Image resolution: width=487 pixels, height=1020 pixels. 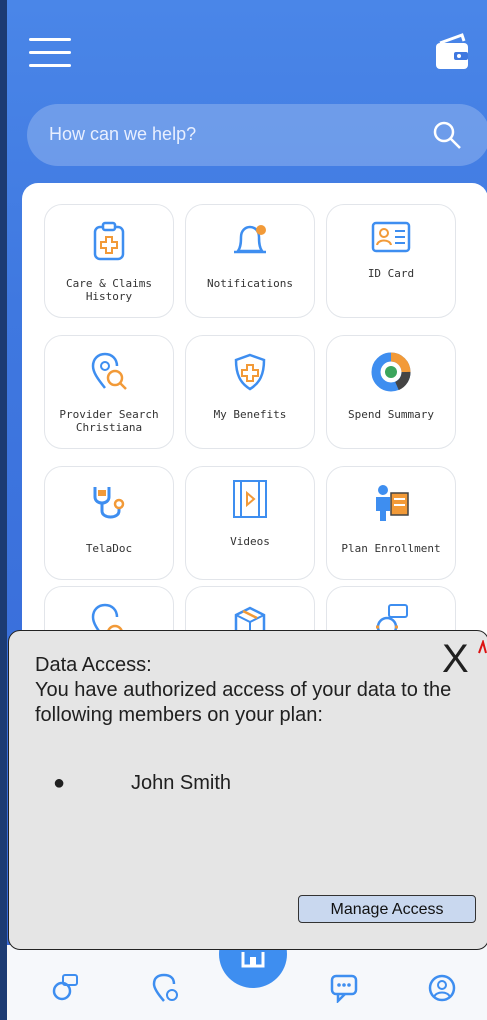 I want to click on tile-spend-summary: Spend Summary, so click(x=391, y=392).